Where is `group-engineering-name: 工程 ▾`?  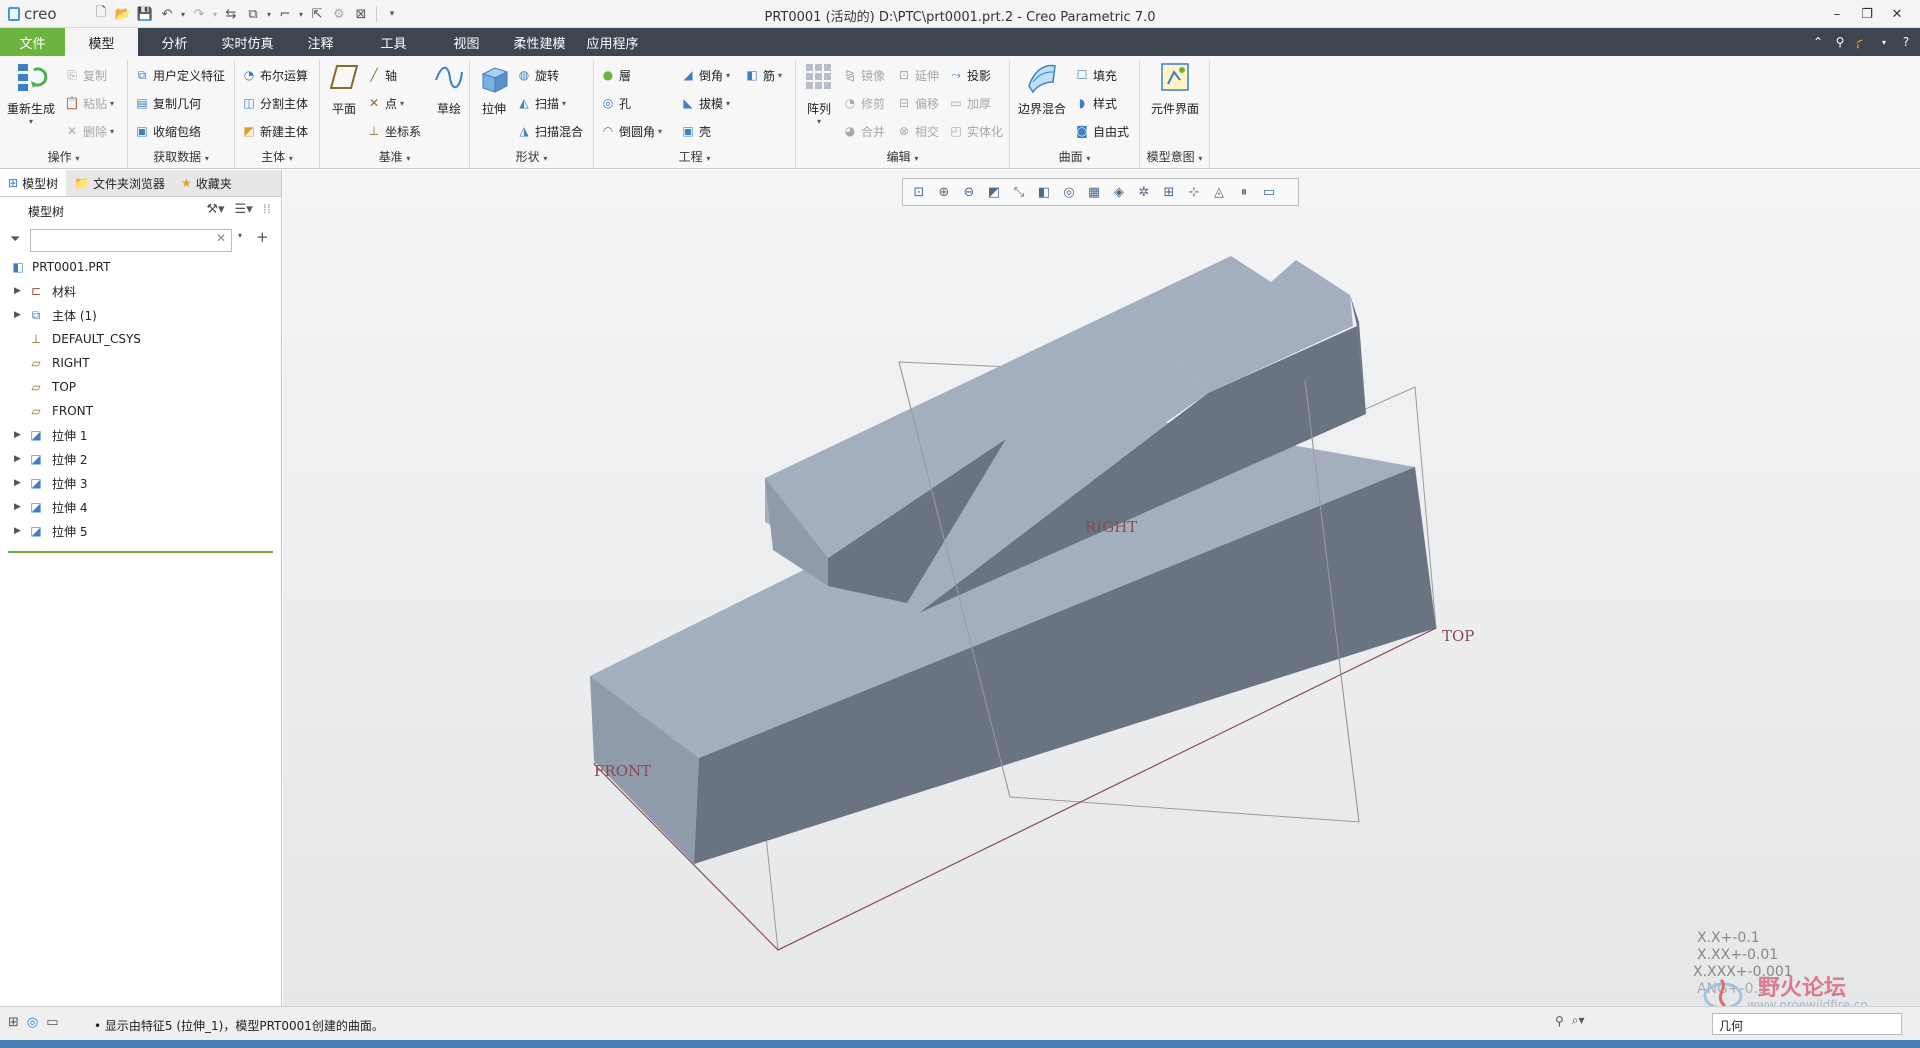 group-engineering-name: 工程 ▾ is located at coordinates (694, 156).